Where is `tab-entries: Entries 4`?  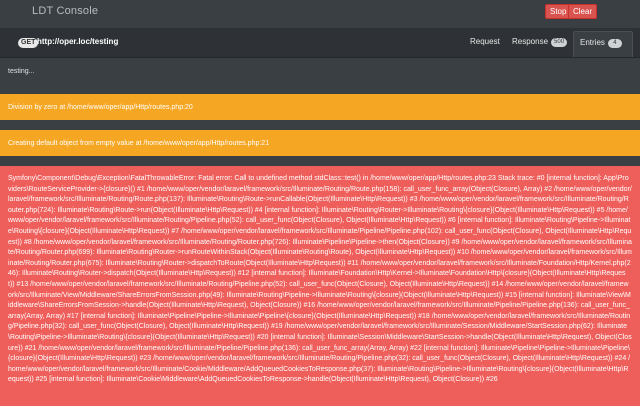 tab-entries: Entries 4 is located at coordinates (603, 44).